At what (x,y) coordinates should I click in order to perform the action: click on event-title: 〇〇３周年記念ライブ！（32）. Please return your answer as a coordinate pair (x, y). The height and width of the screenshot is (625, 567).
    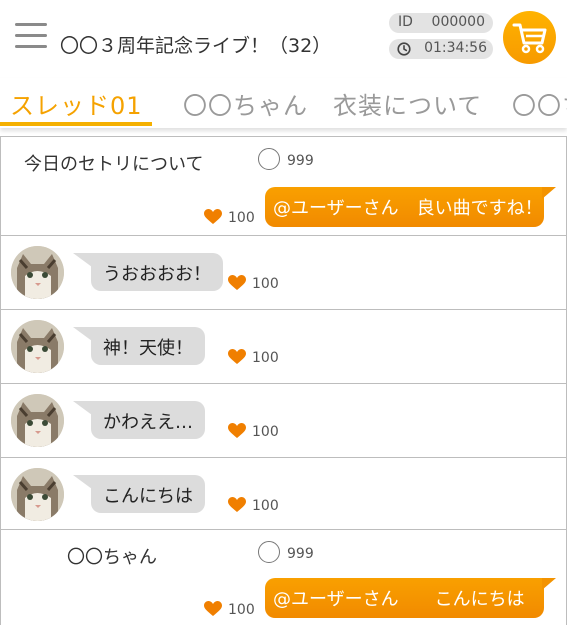
    Looking at the image, I should click on (196, 46).